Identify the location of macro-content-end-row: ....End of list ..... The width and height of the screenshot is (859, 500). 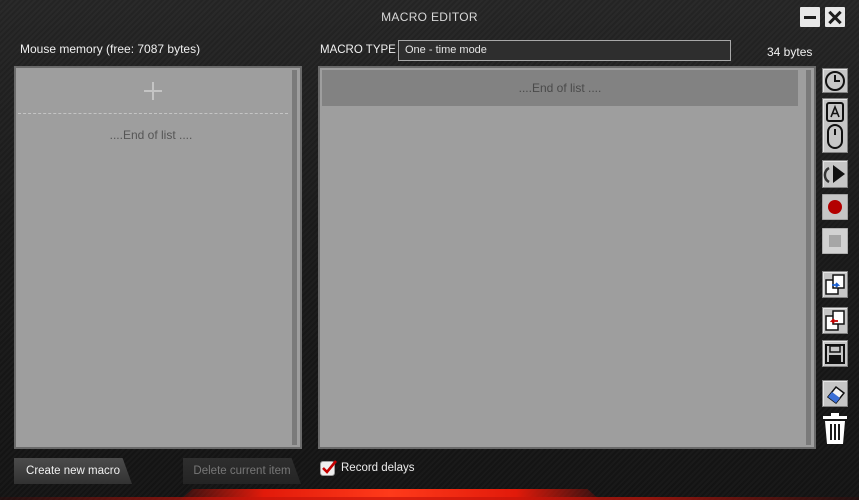
(560, 88).